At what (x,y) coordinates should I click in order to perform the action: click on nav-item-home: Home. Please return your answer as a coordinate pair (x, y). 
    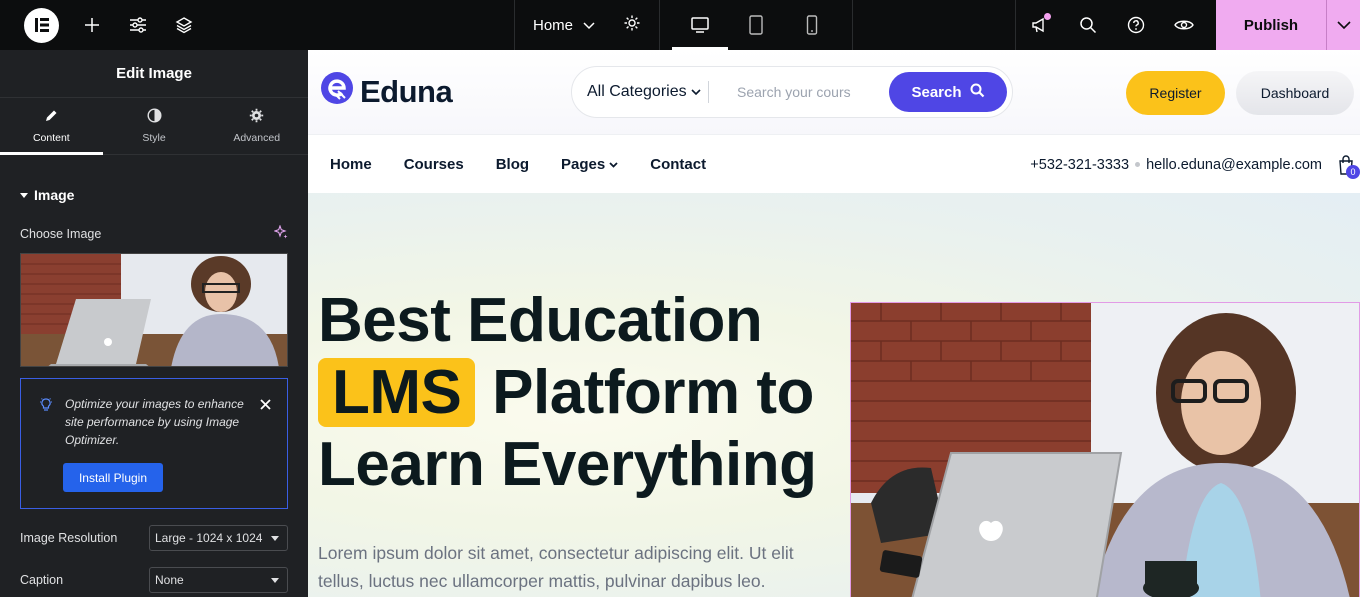
    Looking at the image, I should click on (351, 164).